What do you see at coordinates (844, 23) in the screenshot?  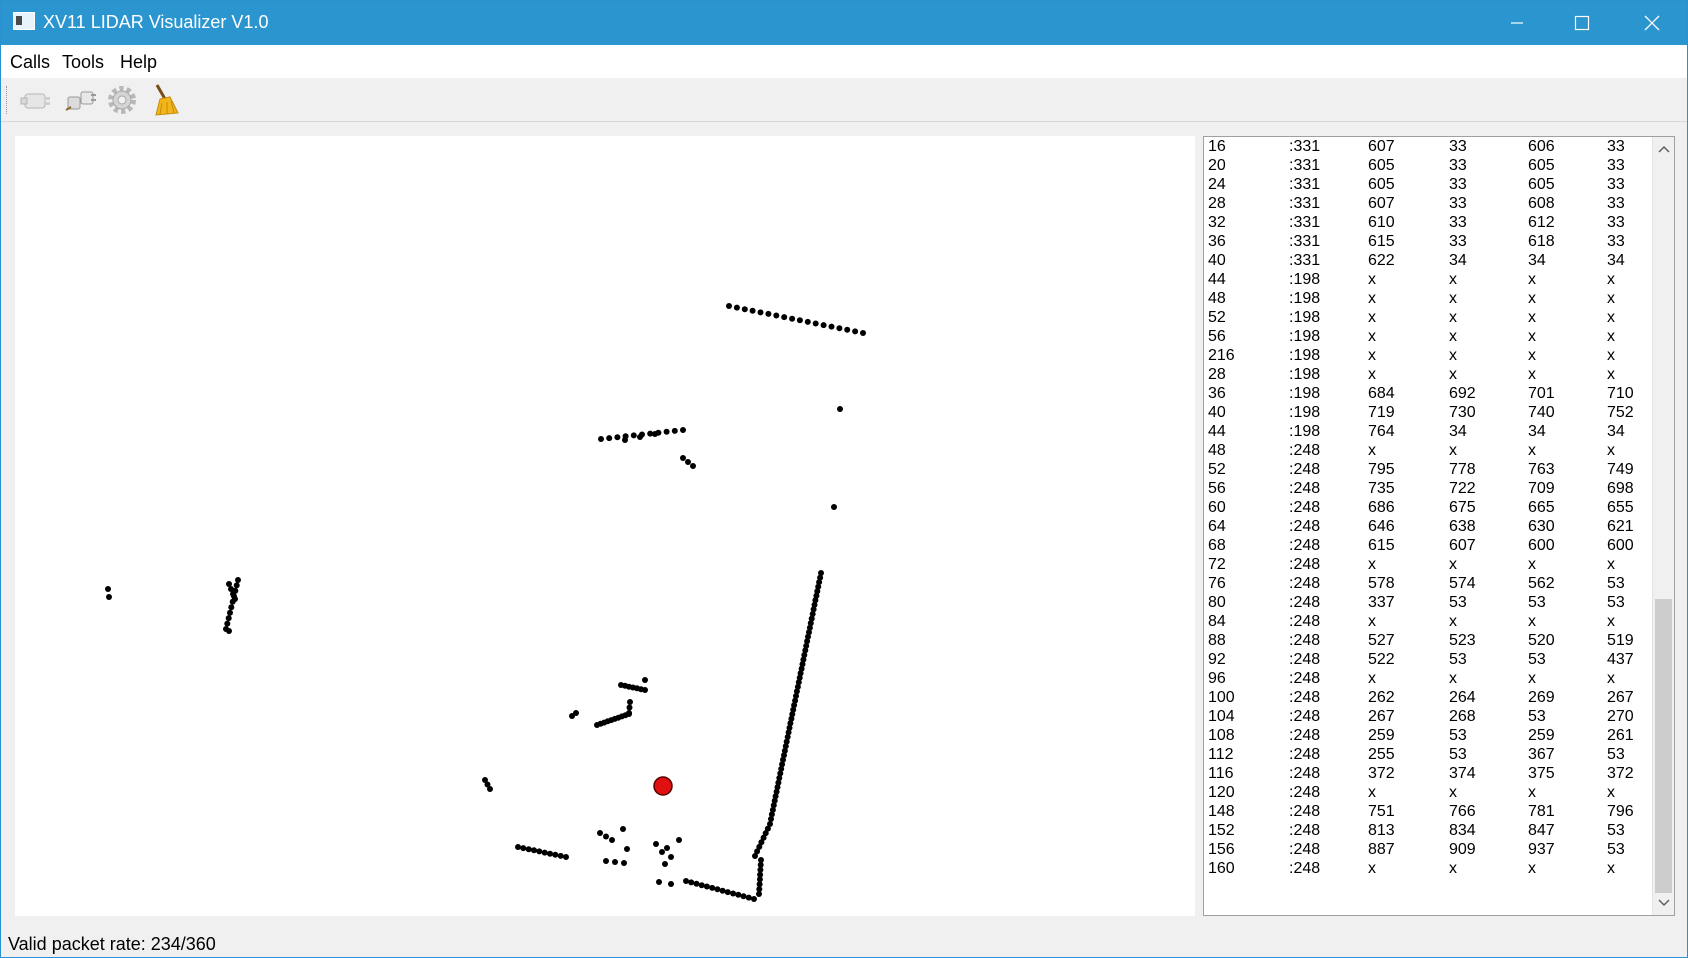 I see `title-bar: XV11 LIDAR Visualizer V1.0` at bounding box center [844, 23].